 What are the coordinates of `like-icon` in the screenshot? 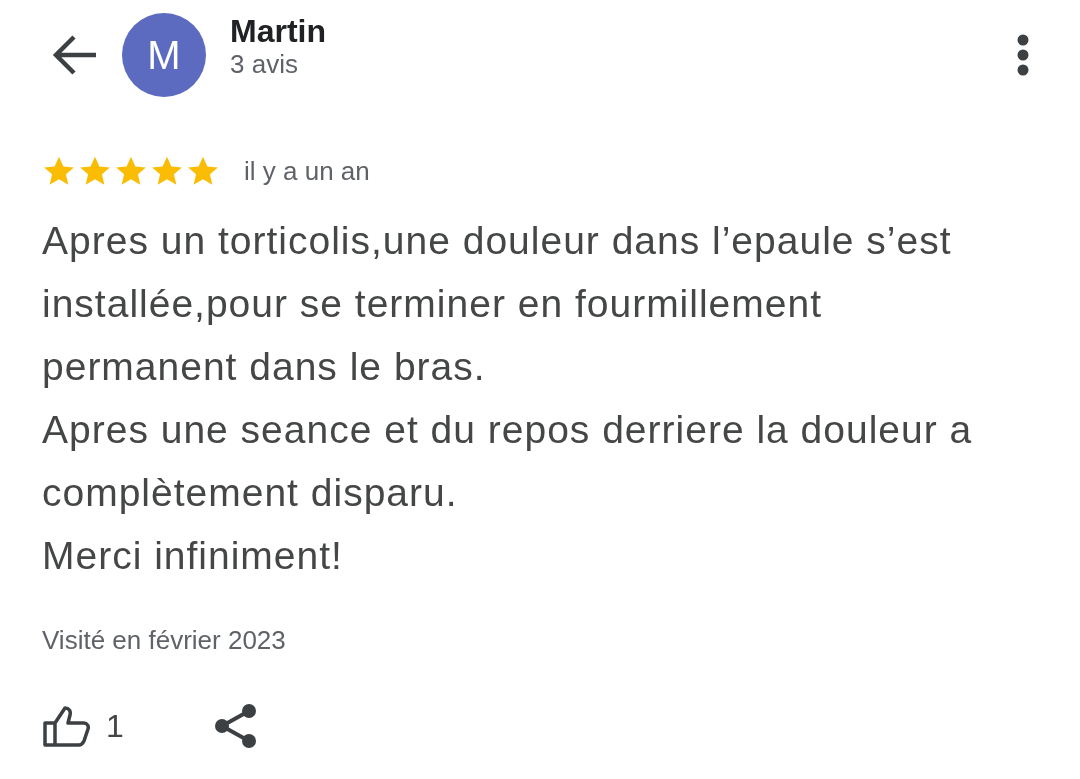 It's located at (66, 726).